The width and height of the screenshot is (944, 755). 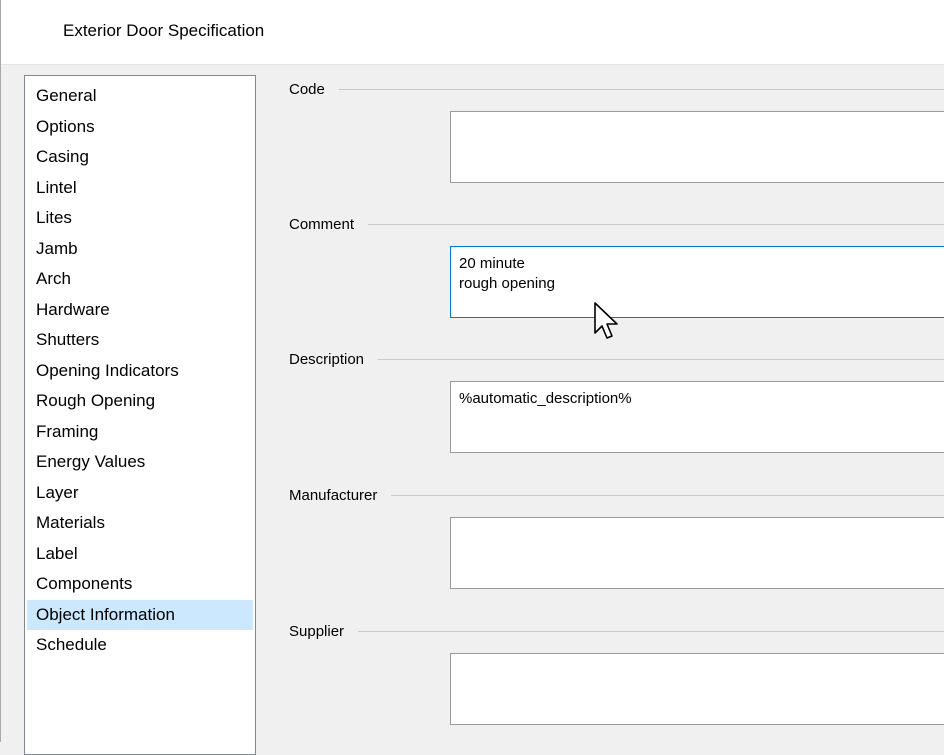 What do you see at coordinates (140, 96) in the screenshot?
I see `category-item-general: General` at bounding box center [140, 96].